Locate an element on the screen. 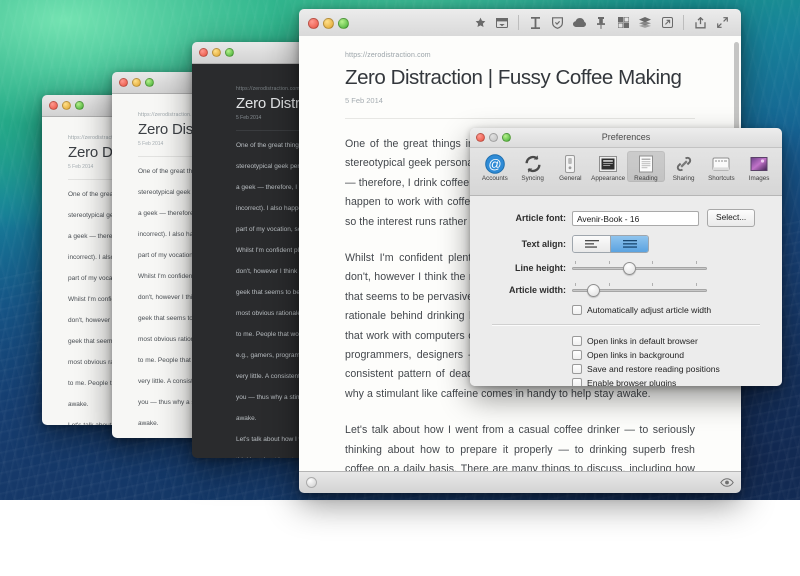 This screenshot has height=576, width=800. share-icon is located at coordinates (700, 22).